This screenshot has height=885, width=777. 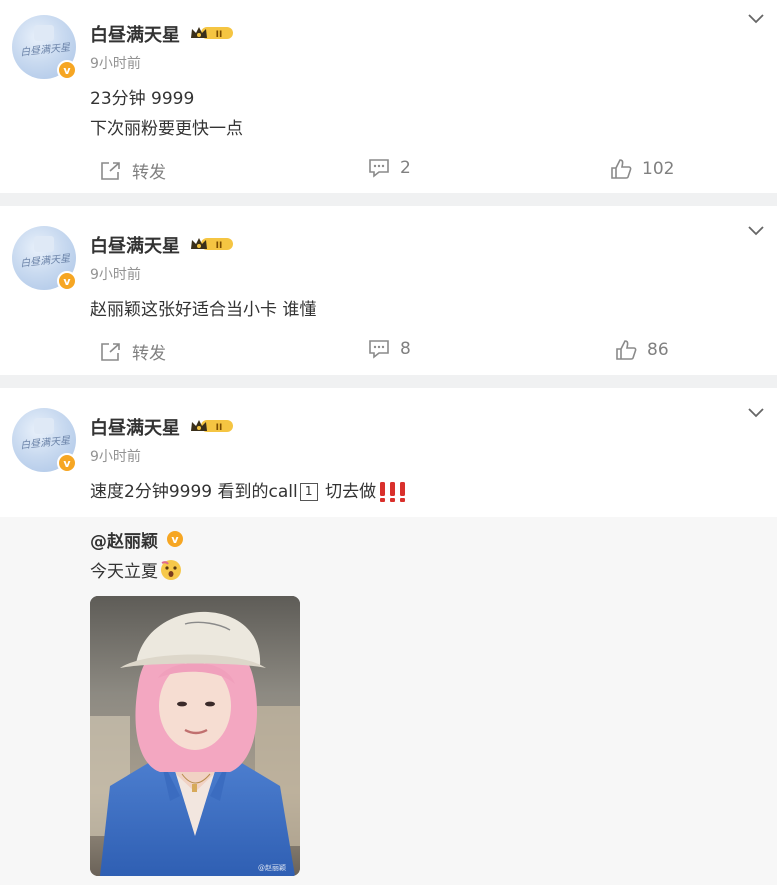 I want to click on content-line: 赵丽颖这张好适合当小卡 谁懂, so click(x=203, y=310).